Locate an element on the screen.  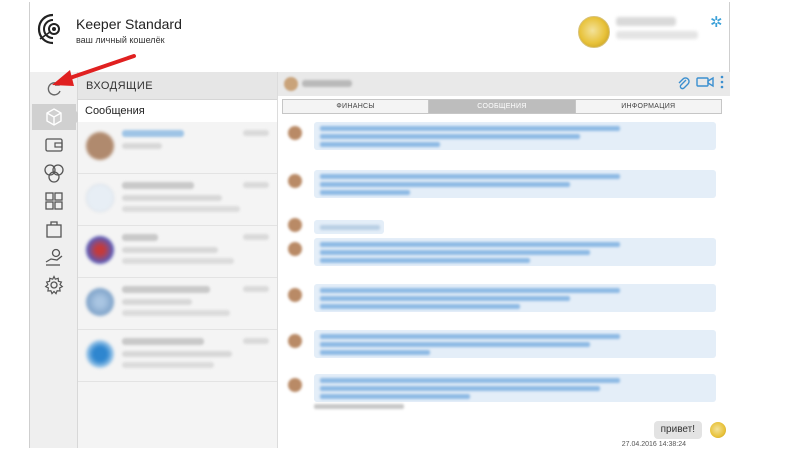
message-date-blurred is located at coordinates (359, 406).